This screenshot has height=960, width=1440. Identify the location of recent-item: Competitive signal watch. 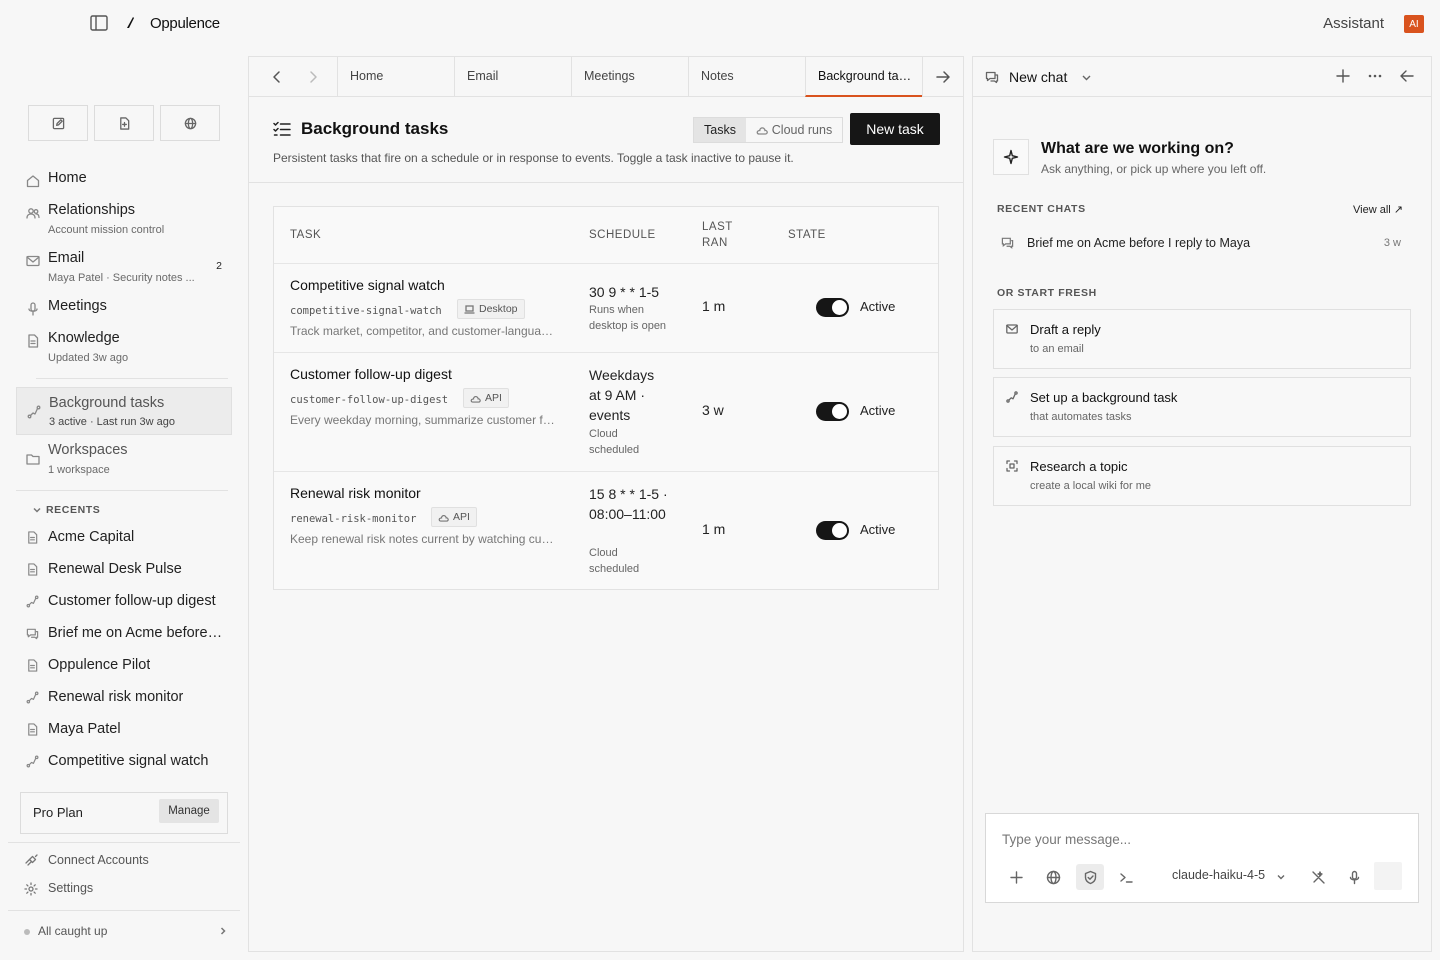
(124, 764).